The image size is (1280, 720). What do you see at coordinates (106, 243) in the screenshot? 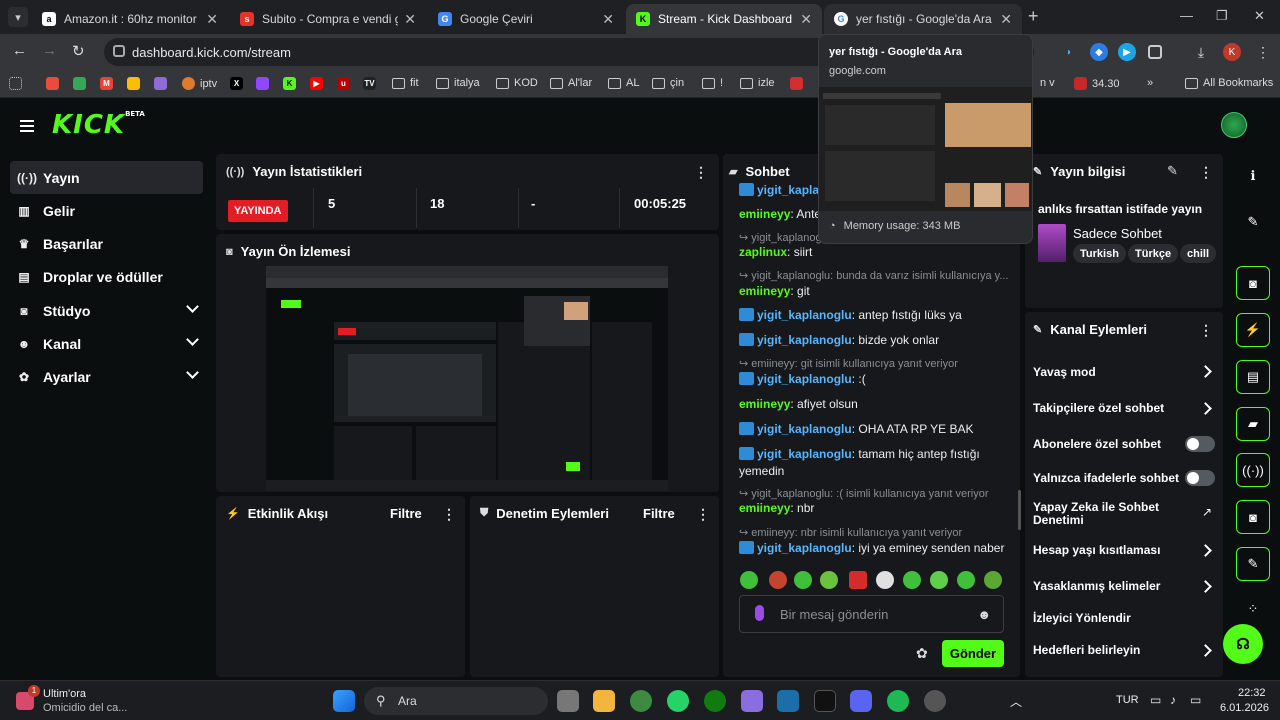
I see `sidebar-item-basarilar: ♛ Başarılar` at bounding box center [106, 243].